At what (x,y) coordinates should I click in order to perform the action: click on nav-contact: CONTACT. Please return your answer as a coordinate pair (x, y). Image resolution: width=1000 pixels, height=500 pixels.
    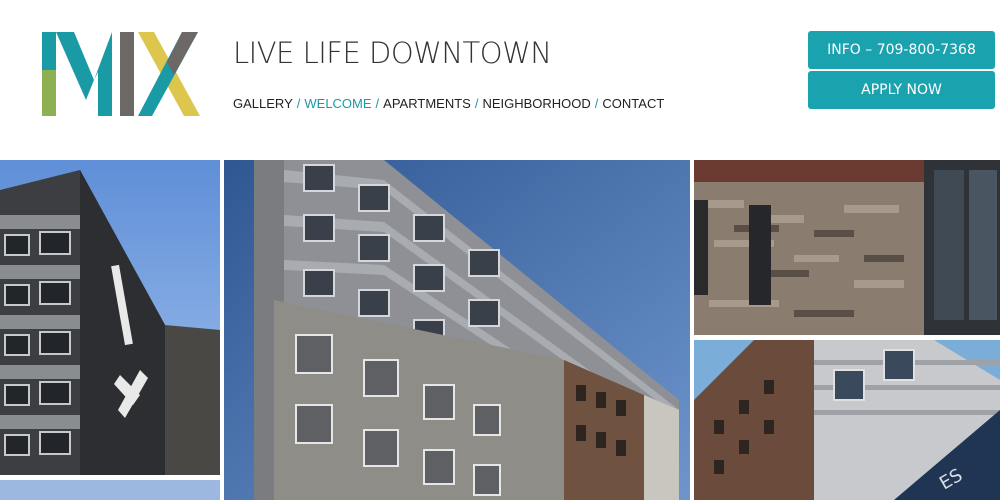
    Looking at the image, I should click on (633, 103).